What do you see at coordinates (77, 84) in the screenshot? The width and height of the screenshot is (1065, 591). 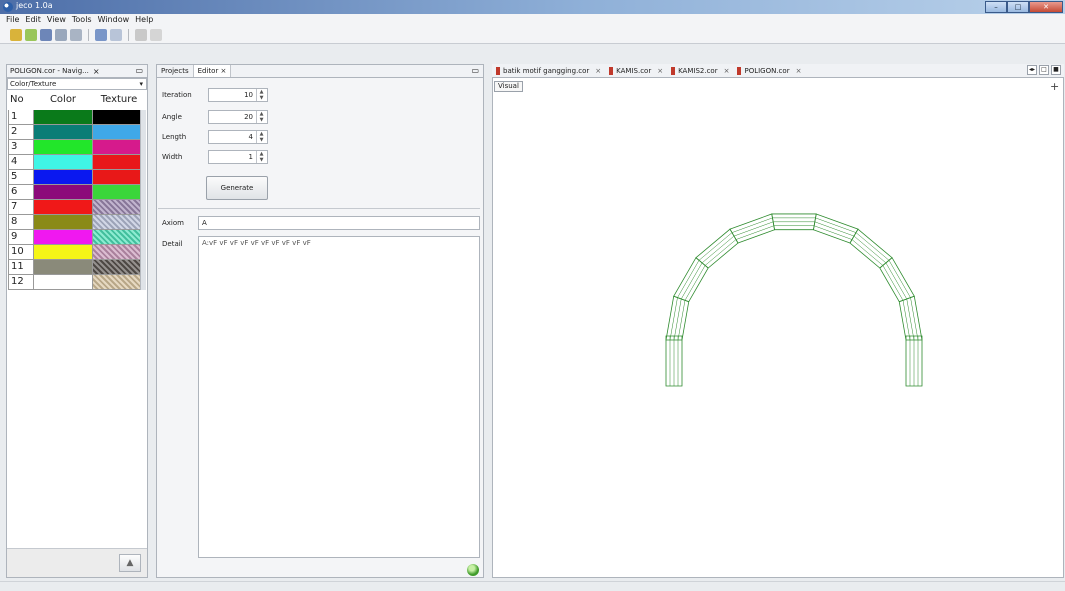 I see `view-mode-select: Color/Texture ▾` at bounding box center [77, 84].